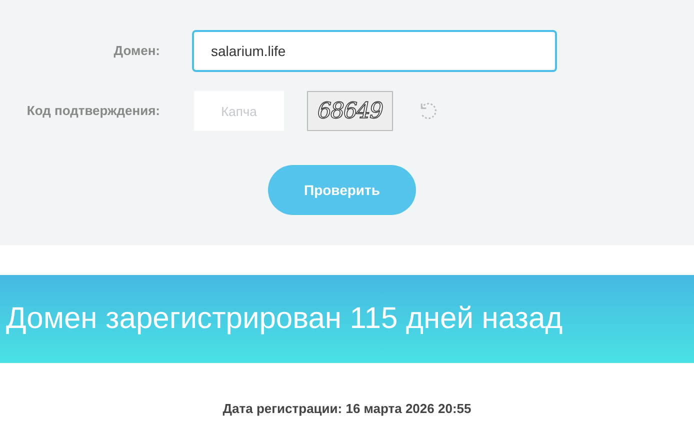 This screenshot has width=694, height=421. I want to click on registration-date: Дата регистрации: 16 марта 2026 20:55, so click(347, 409).